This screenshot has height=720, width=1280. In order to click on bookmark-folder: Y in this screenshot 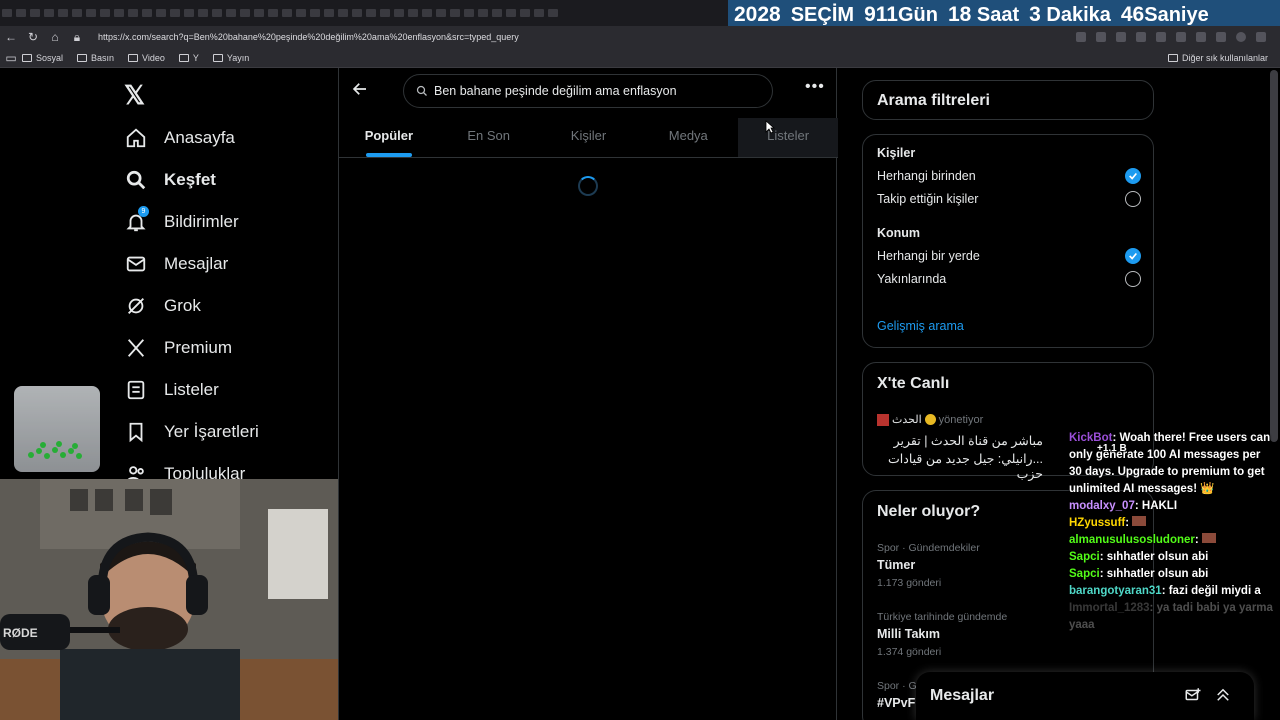, I will do `click(188, 58)`.